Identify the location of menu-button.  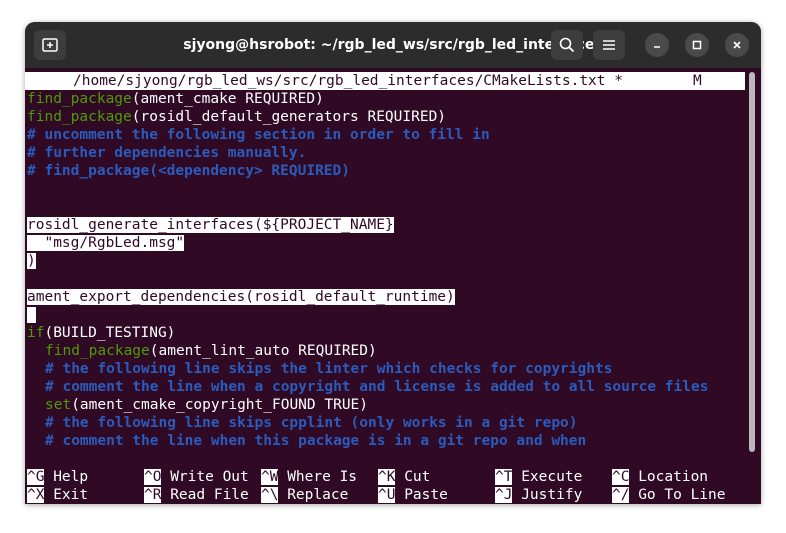
(609, 45).